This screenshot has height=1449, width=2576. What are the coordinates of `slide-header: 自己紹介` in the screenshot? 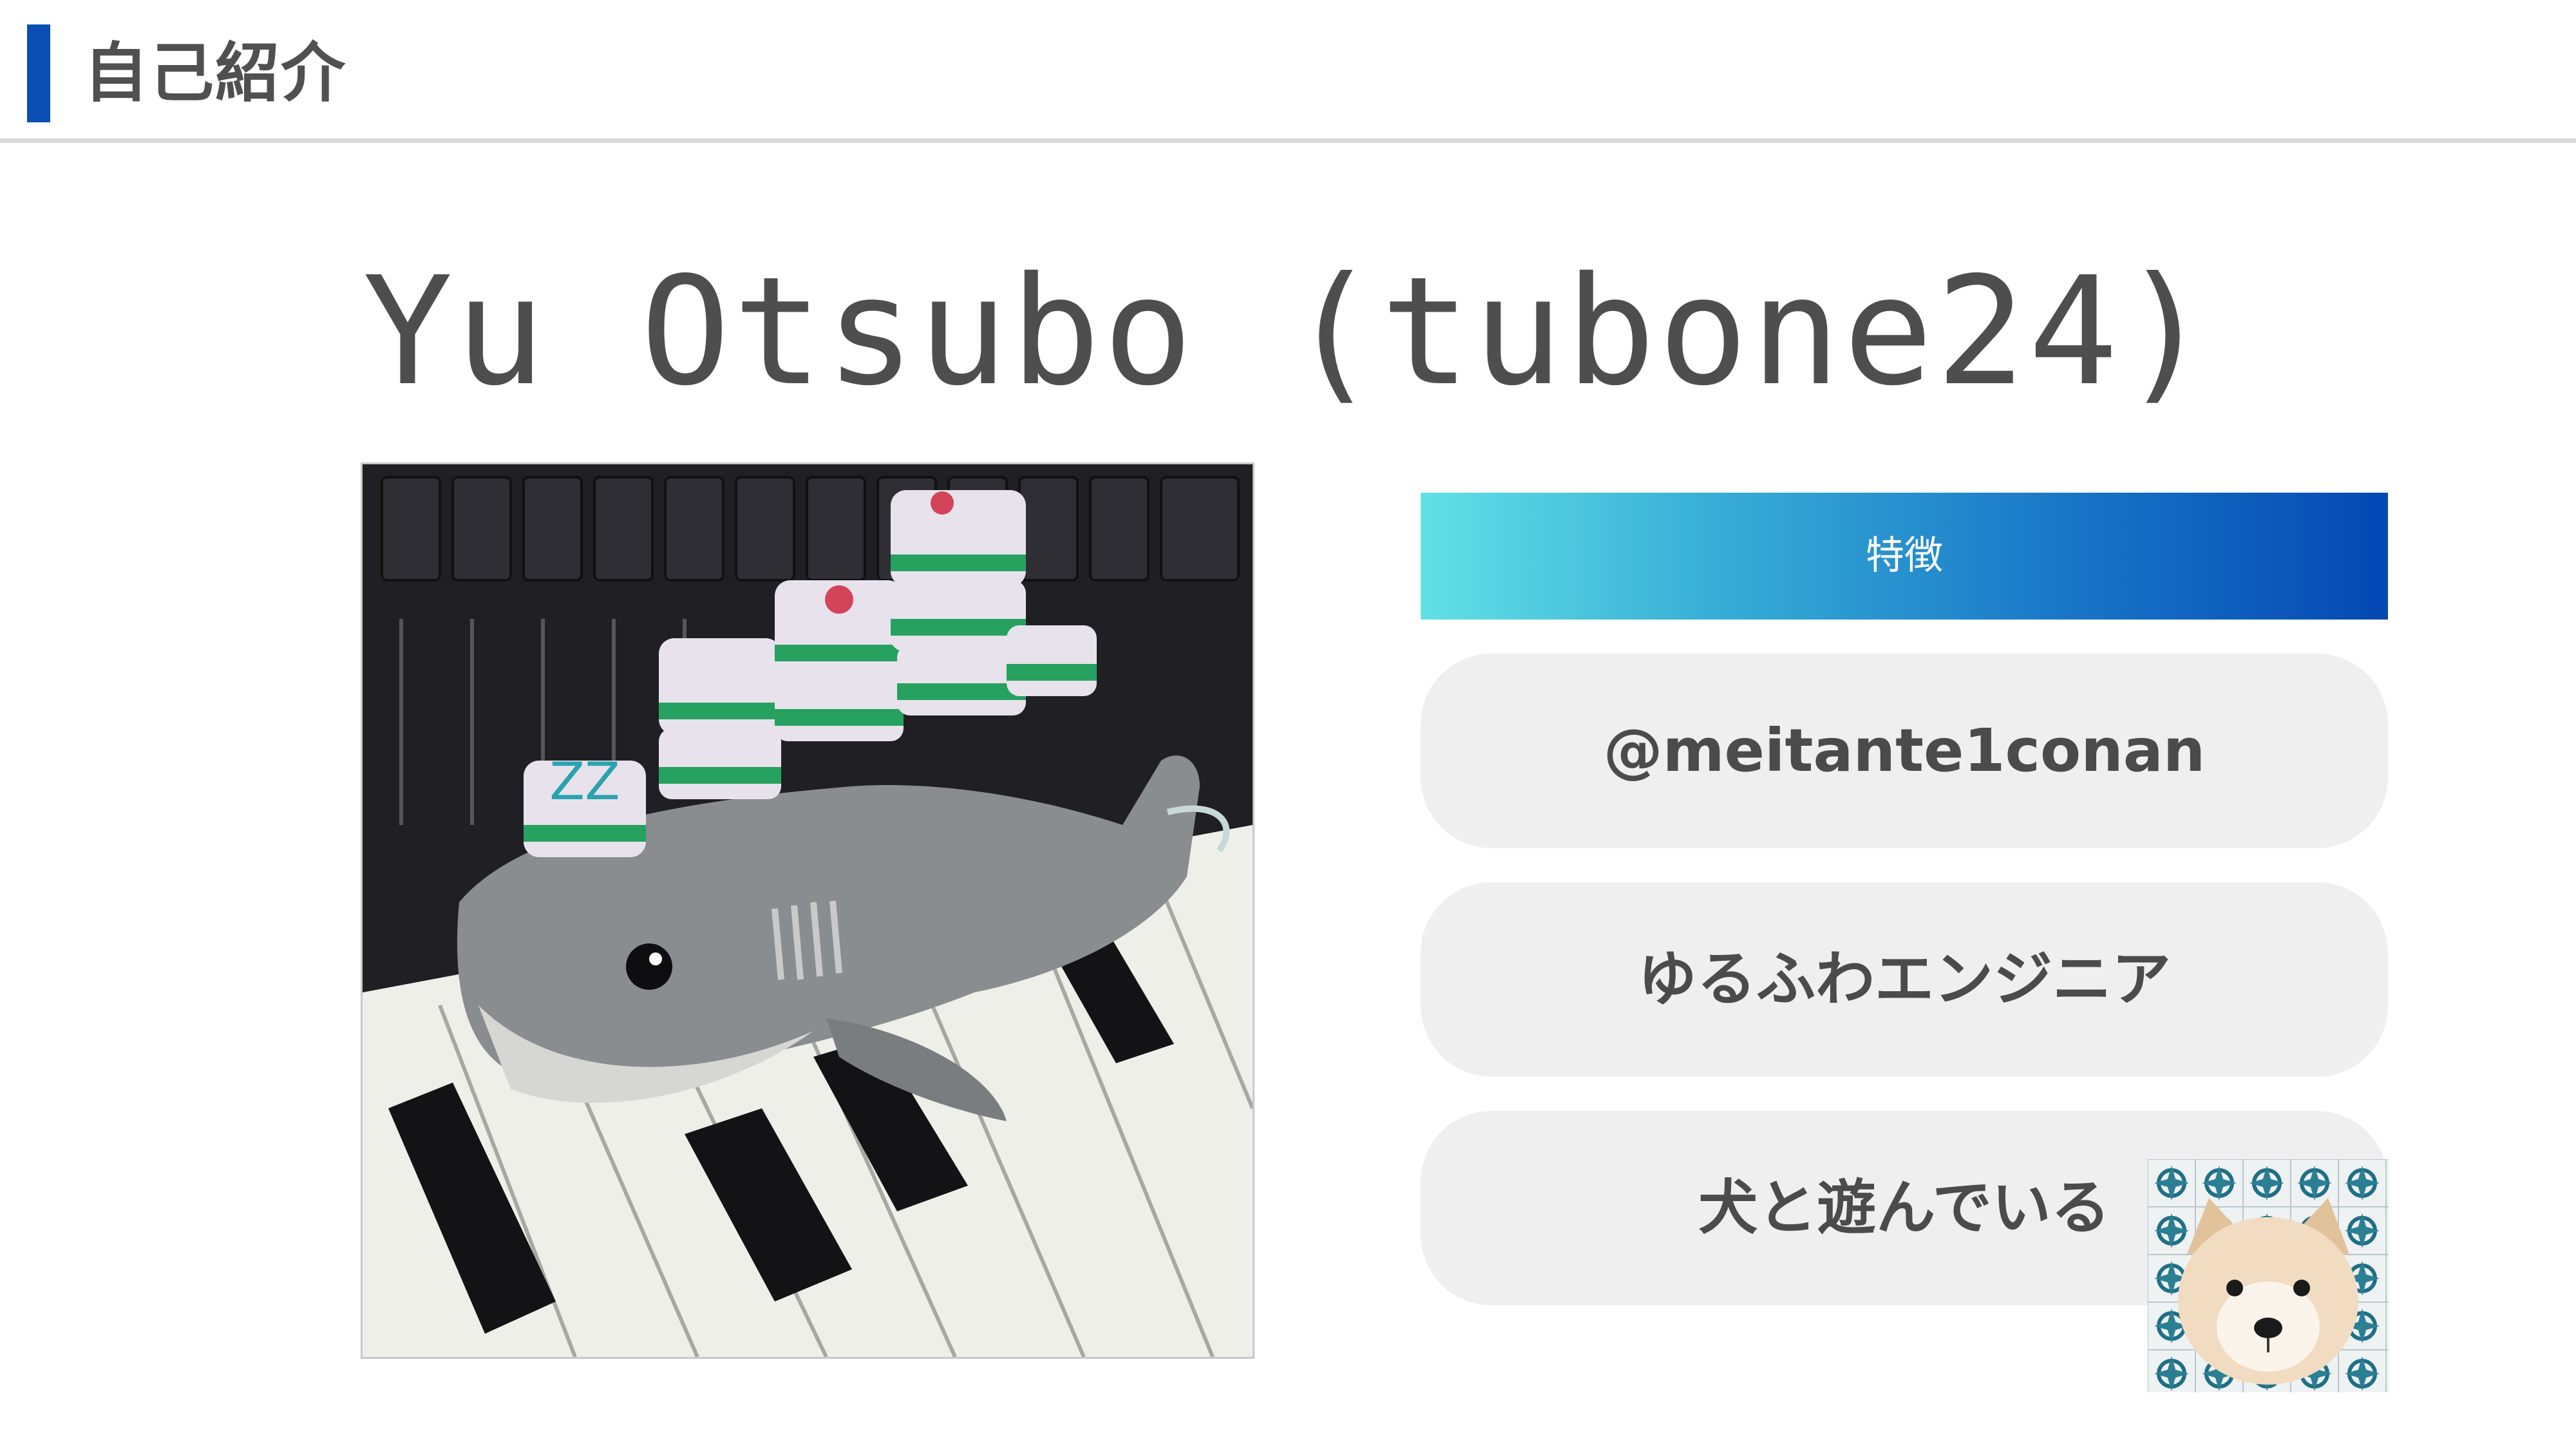 It's located at (1288, 71).